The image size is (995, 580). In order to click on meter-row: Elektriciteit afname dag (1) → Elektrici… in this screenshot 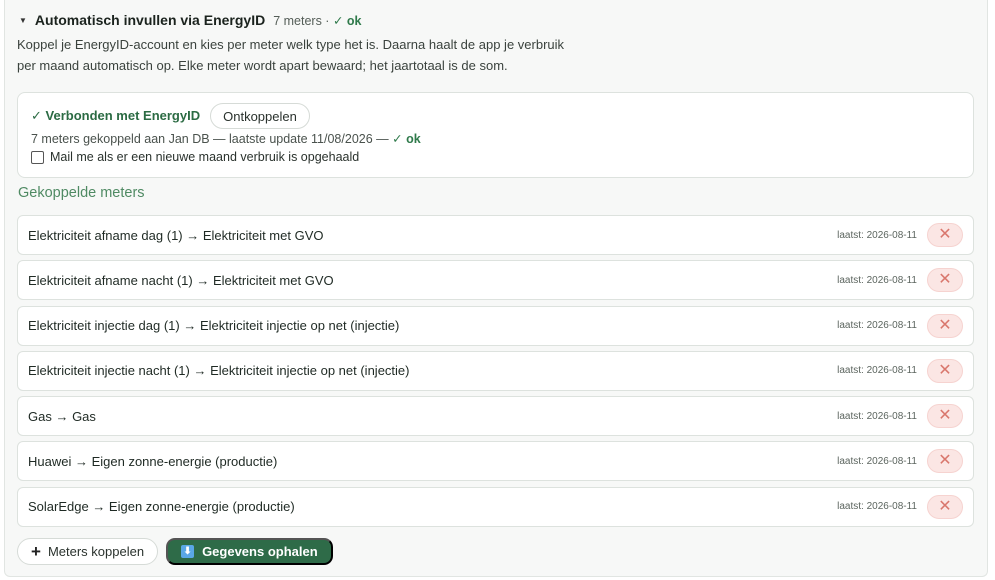, I will do `click(495, 235)`.